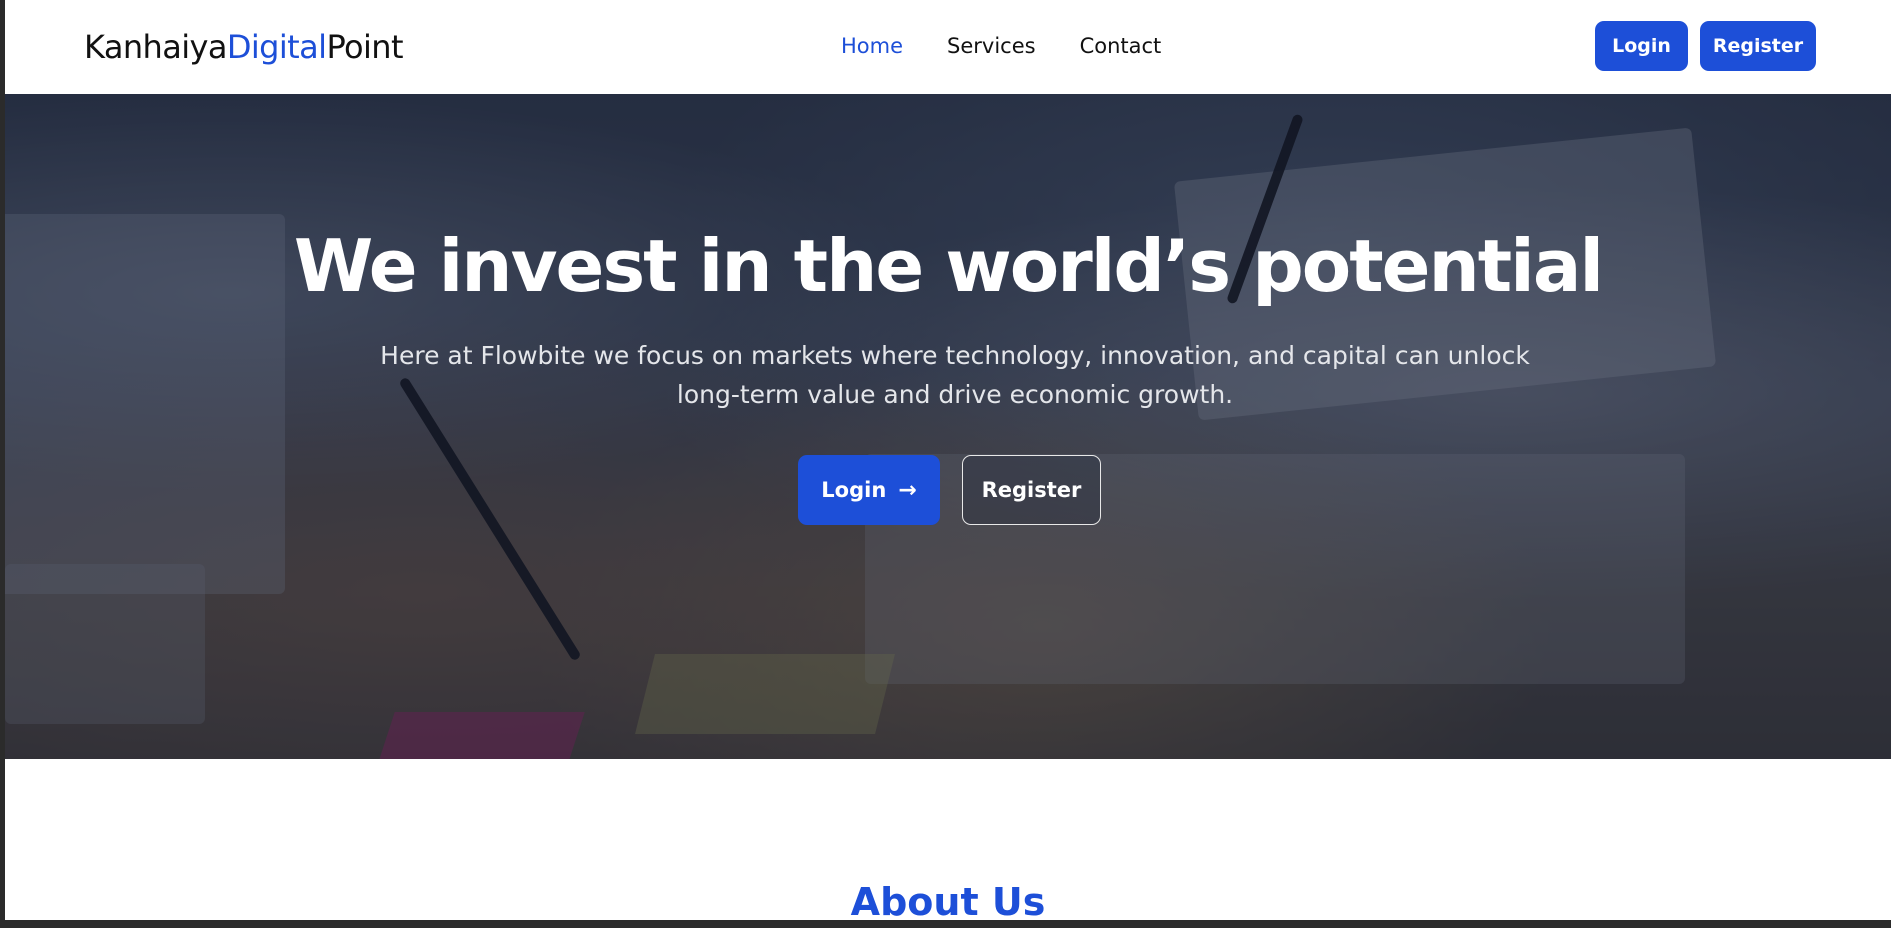  What do you see at coordinates (854, 490) in the screenshot?
I see `hero-login-label: Login` at bounding box center [854, 490].